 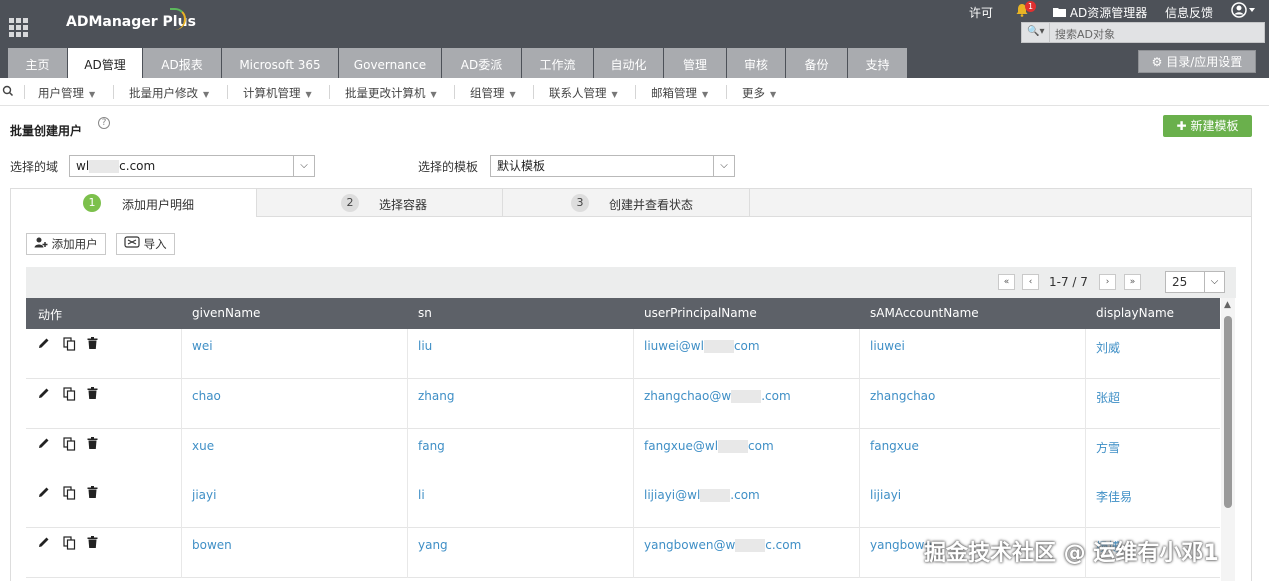 I want to click on table-row: jiayi li lijiayi@wl .com lijiayi 李佳易, so click(x=623, y=503).